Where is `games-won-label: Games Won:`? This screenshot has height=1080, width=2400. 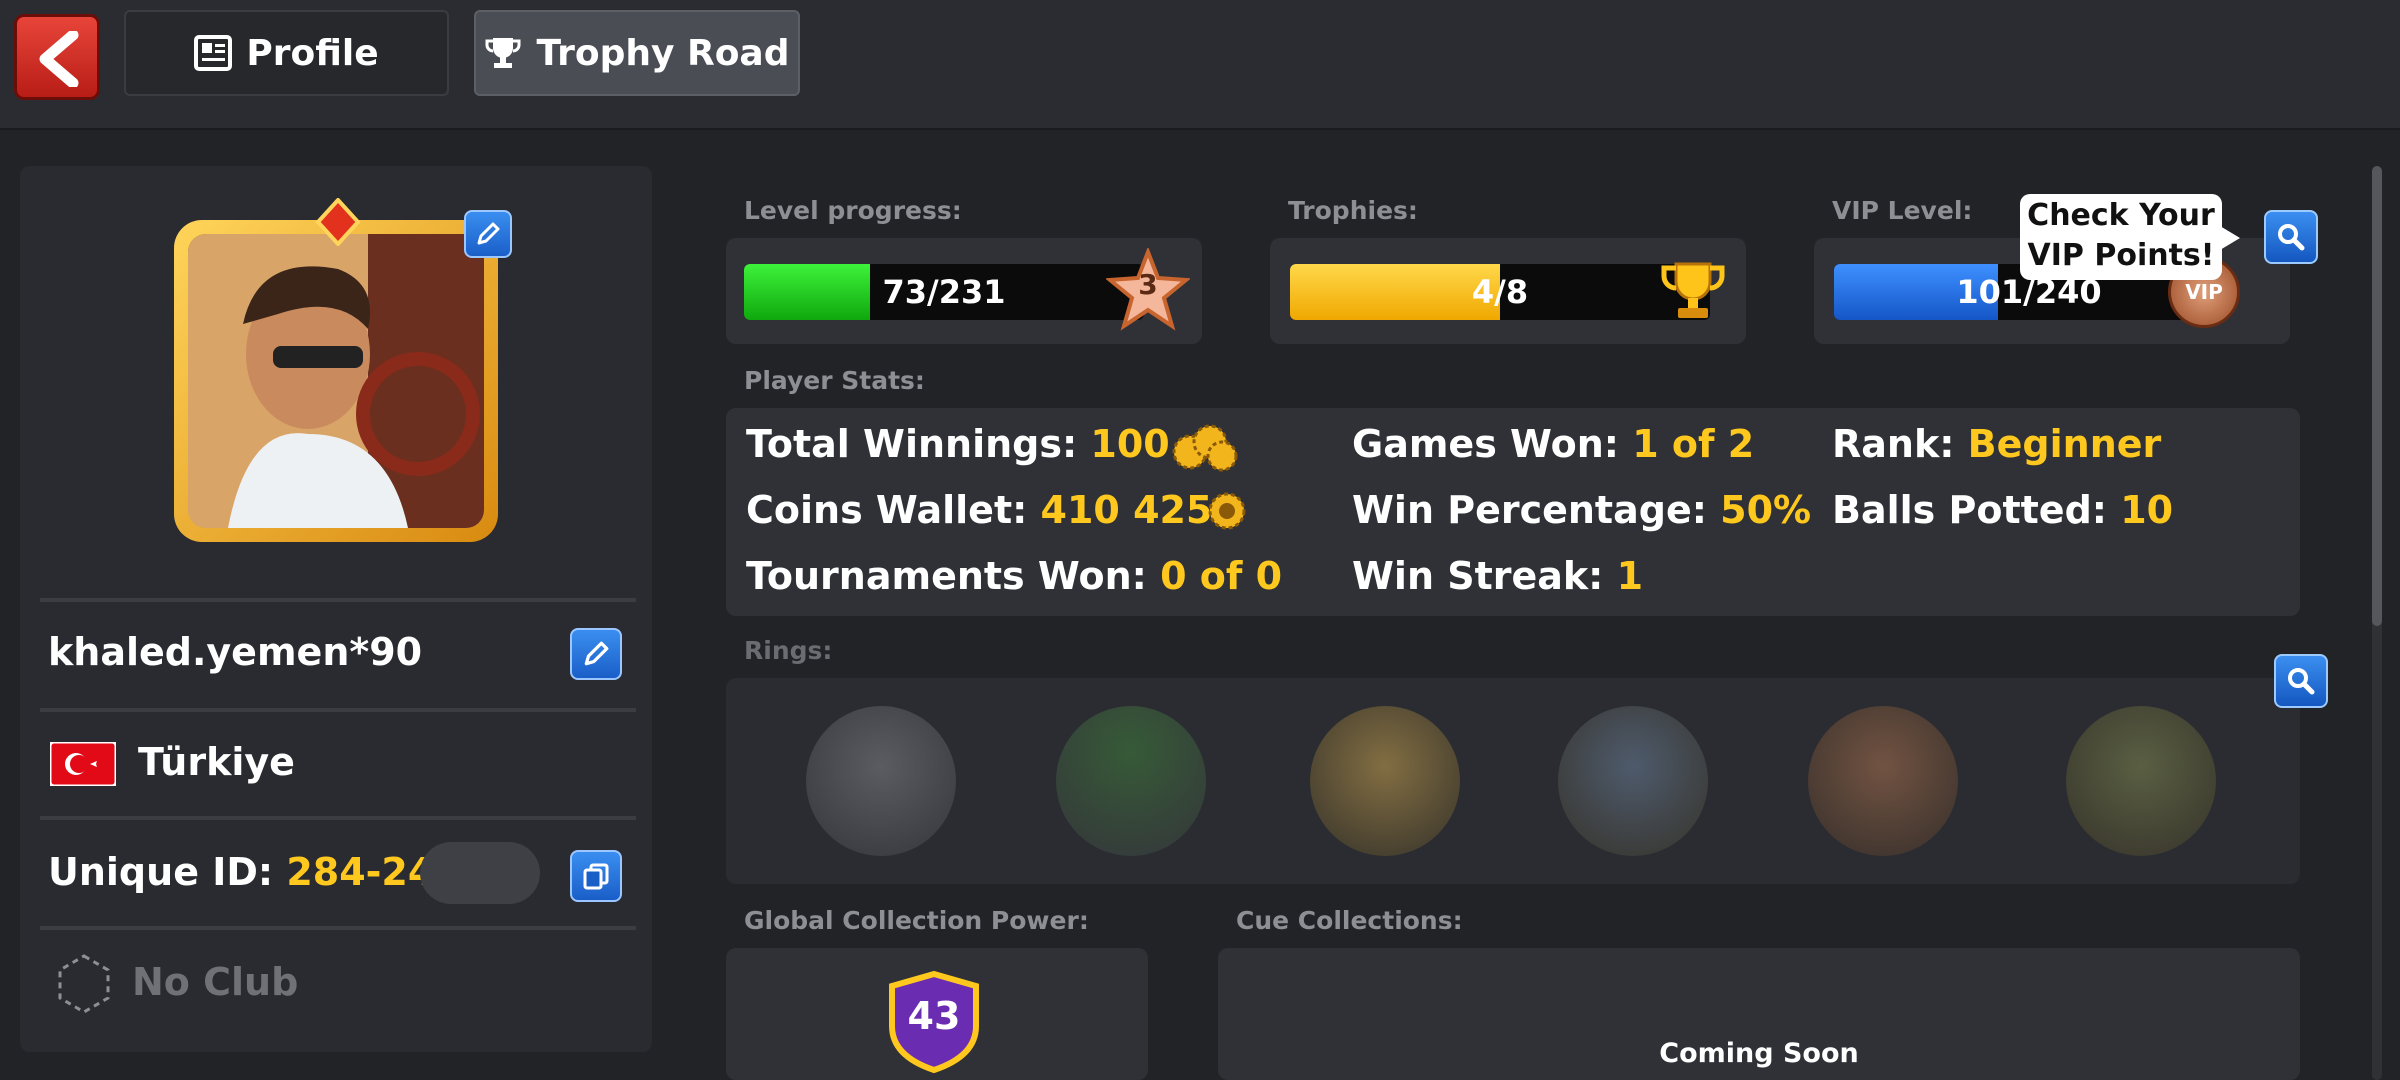 games-won-label: Games Won: is located at coordinates (1485, 444).